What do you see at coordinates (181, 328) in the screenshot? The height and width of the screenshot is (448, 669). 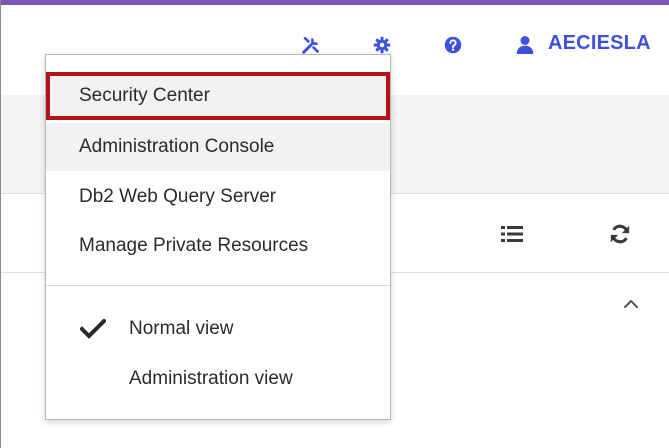 I see `view-item-label: Normal view` at bounding box center [181, 328].